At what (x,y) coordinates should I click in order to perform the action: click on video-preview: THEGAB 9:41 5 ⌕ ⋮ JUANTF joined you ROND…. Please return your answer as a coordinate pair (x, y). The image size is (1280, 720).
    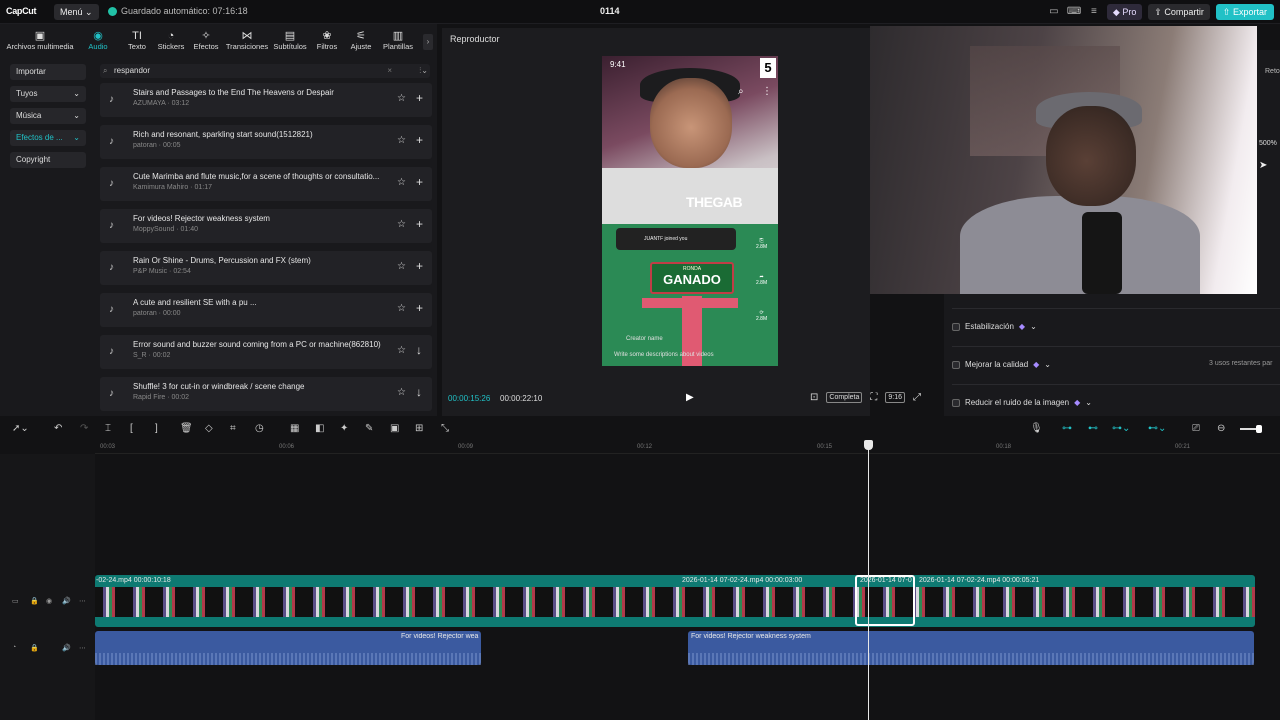
    Looking at the image, I should click on (690, 211).